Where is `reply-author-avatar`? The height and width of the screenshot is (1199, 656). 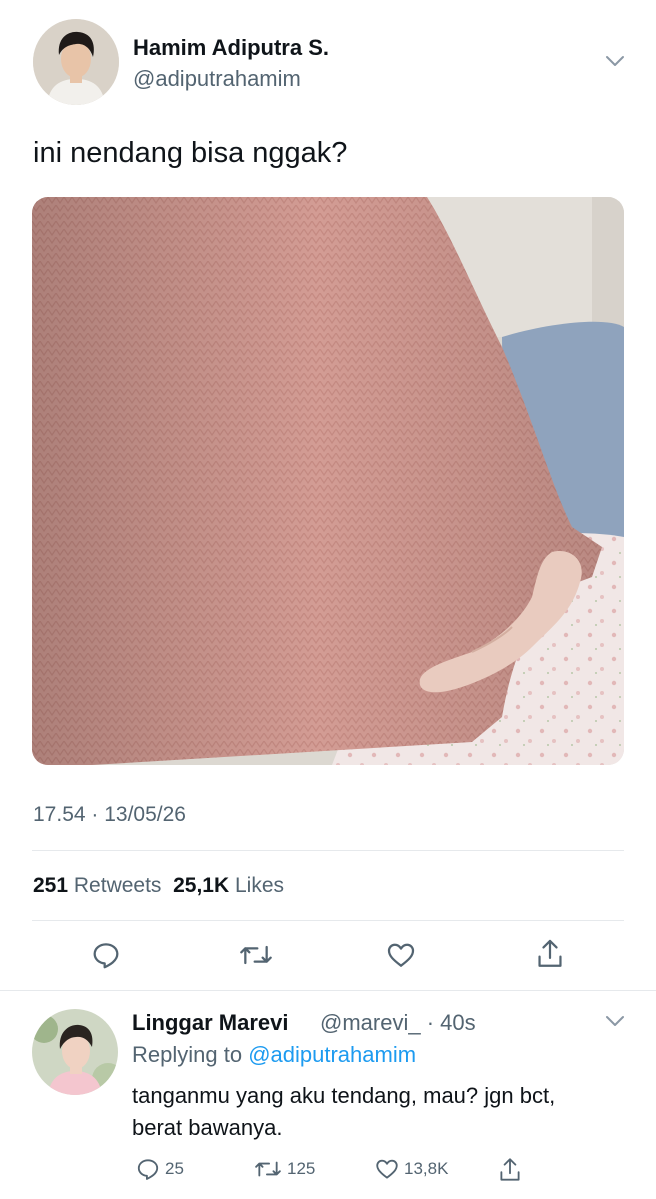 reply-author-avatar is located at coordinates (75, 1052).